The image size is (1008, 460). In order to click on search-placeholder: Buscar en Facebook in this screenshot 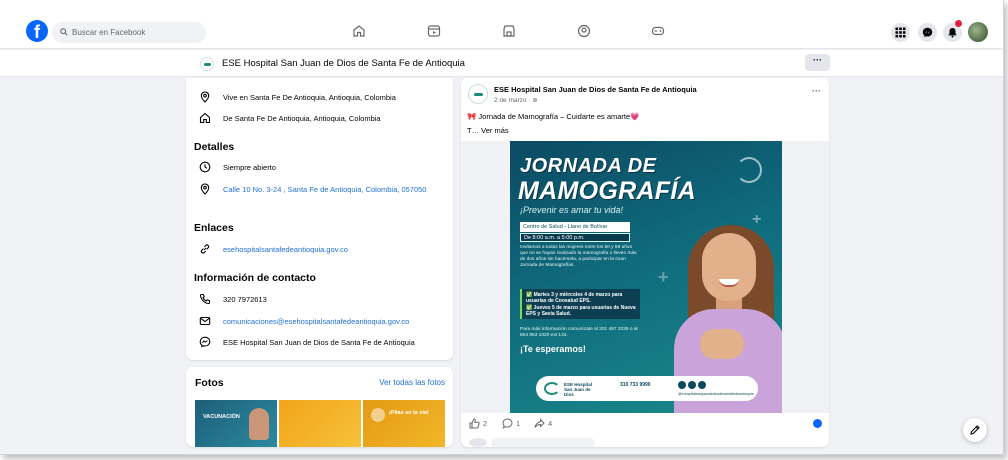, I will do `click(109, 32)`.